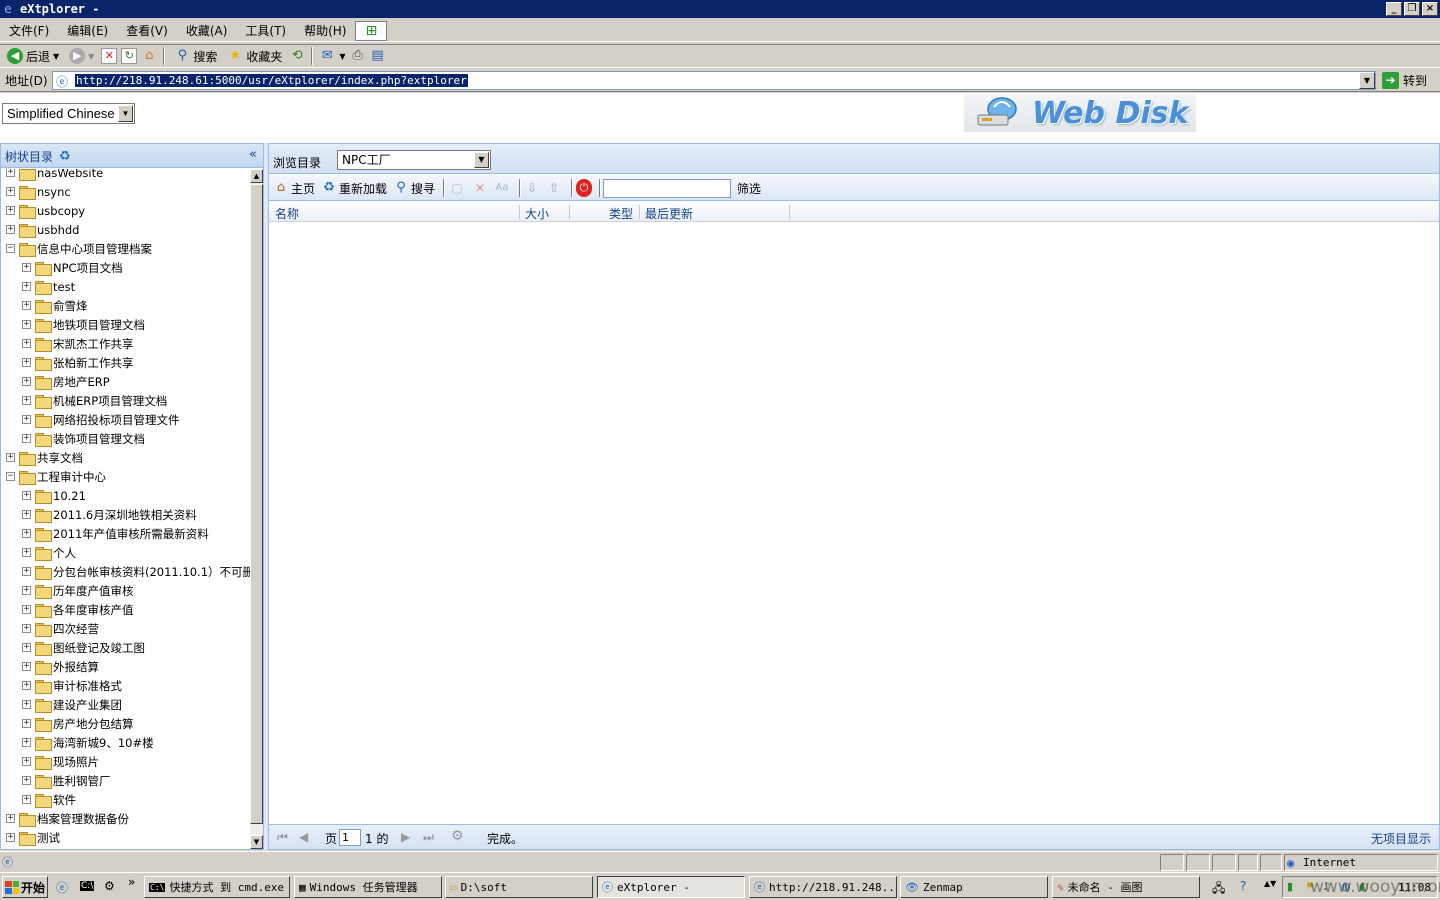 This screenshot has width=1440, height=900. What do you see at coordinates (78, 609) in the screenshot?
I see `tree-node: + 各年度审核产值` at bounding box center [78, 609].